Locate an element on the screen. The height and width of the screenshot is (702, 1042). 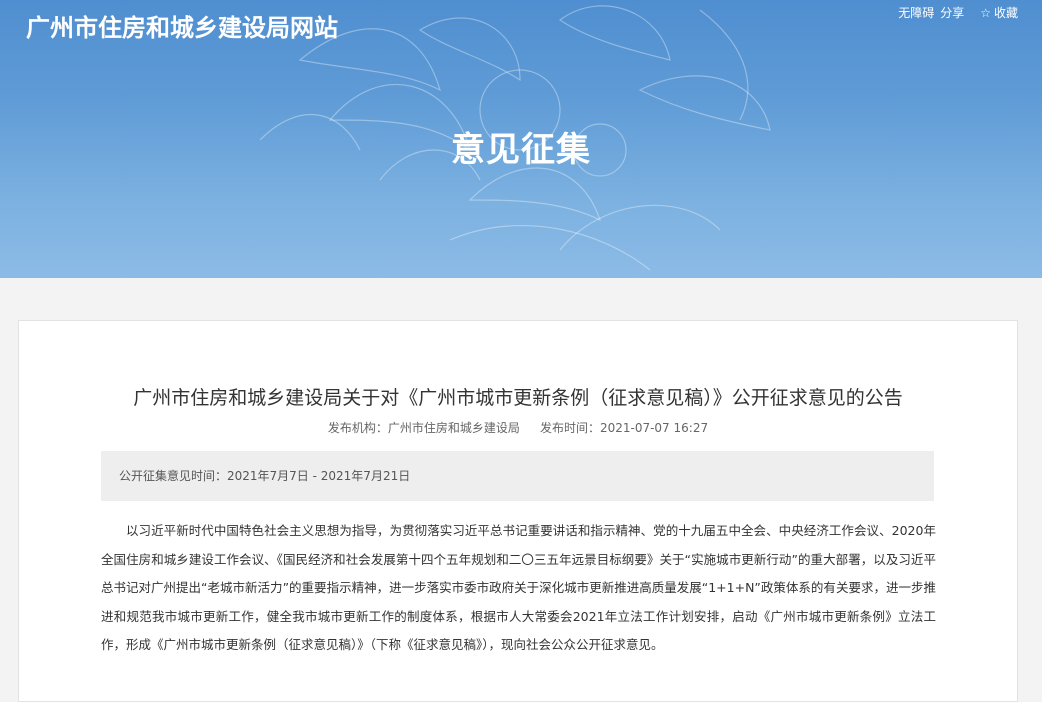
favorite-label: 收藏 is located at coordinates (1005, 13).